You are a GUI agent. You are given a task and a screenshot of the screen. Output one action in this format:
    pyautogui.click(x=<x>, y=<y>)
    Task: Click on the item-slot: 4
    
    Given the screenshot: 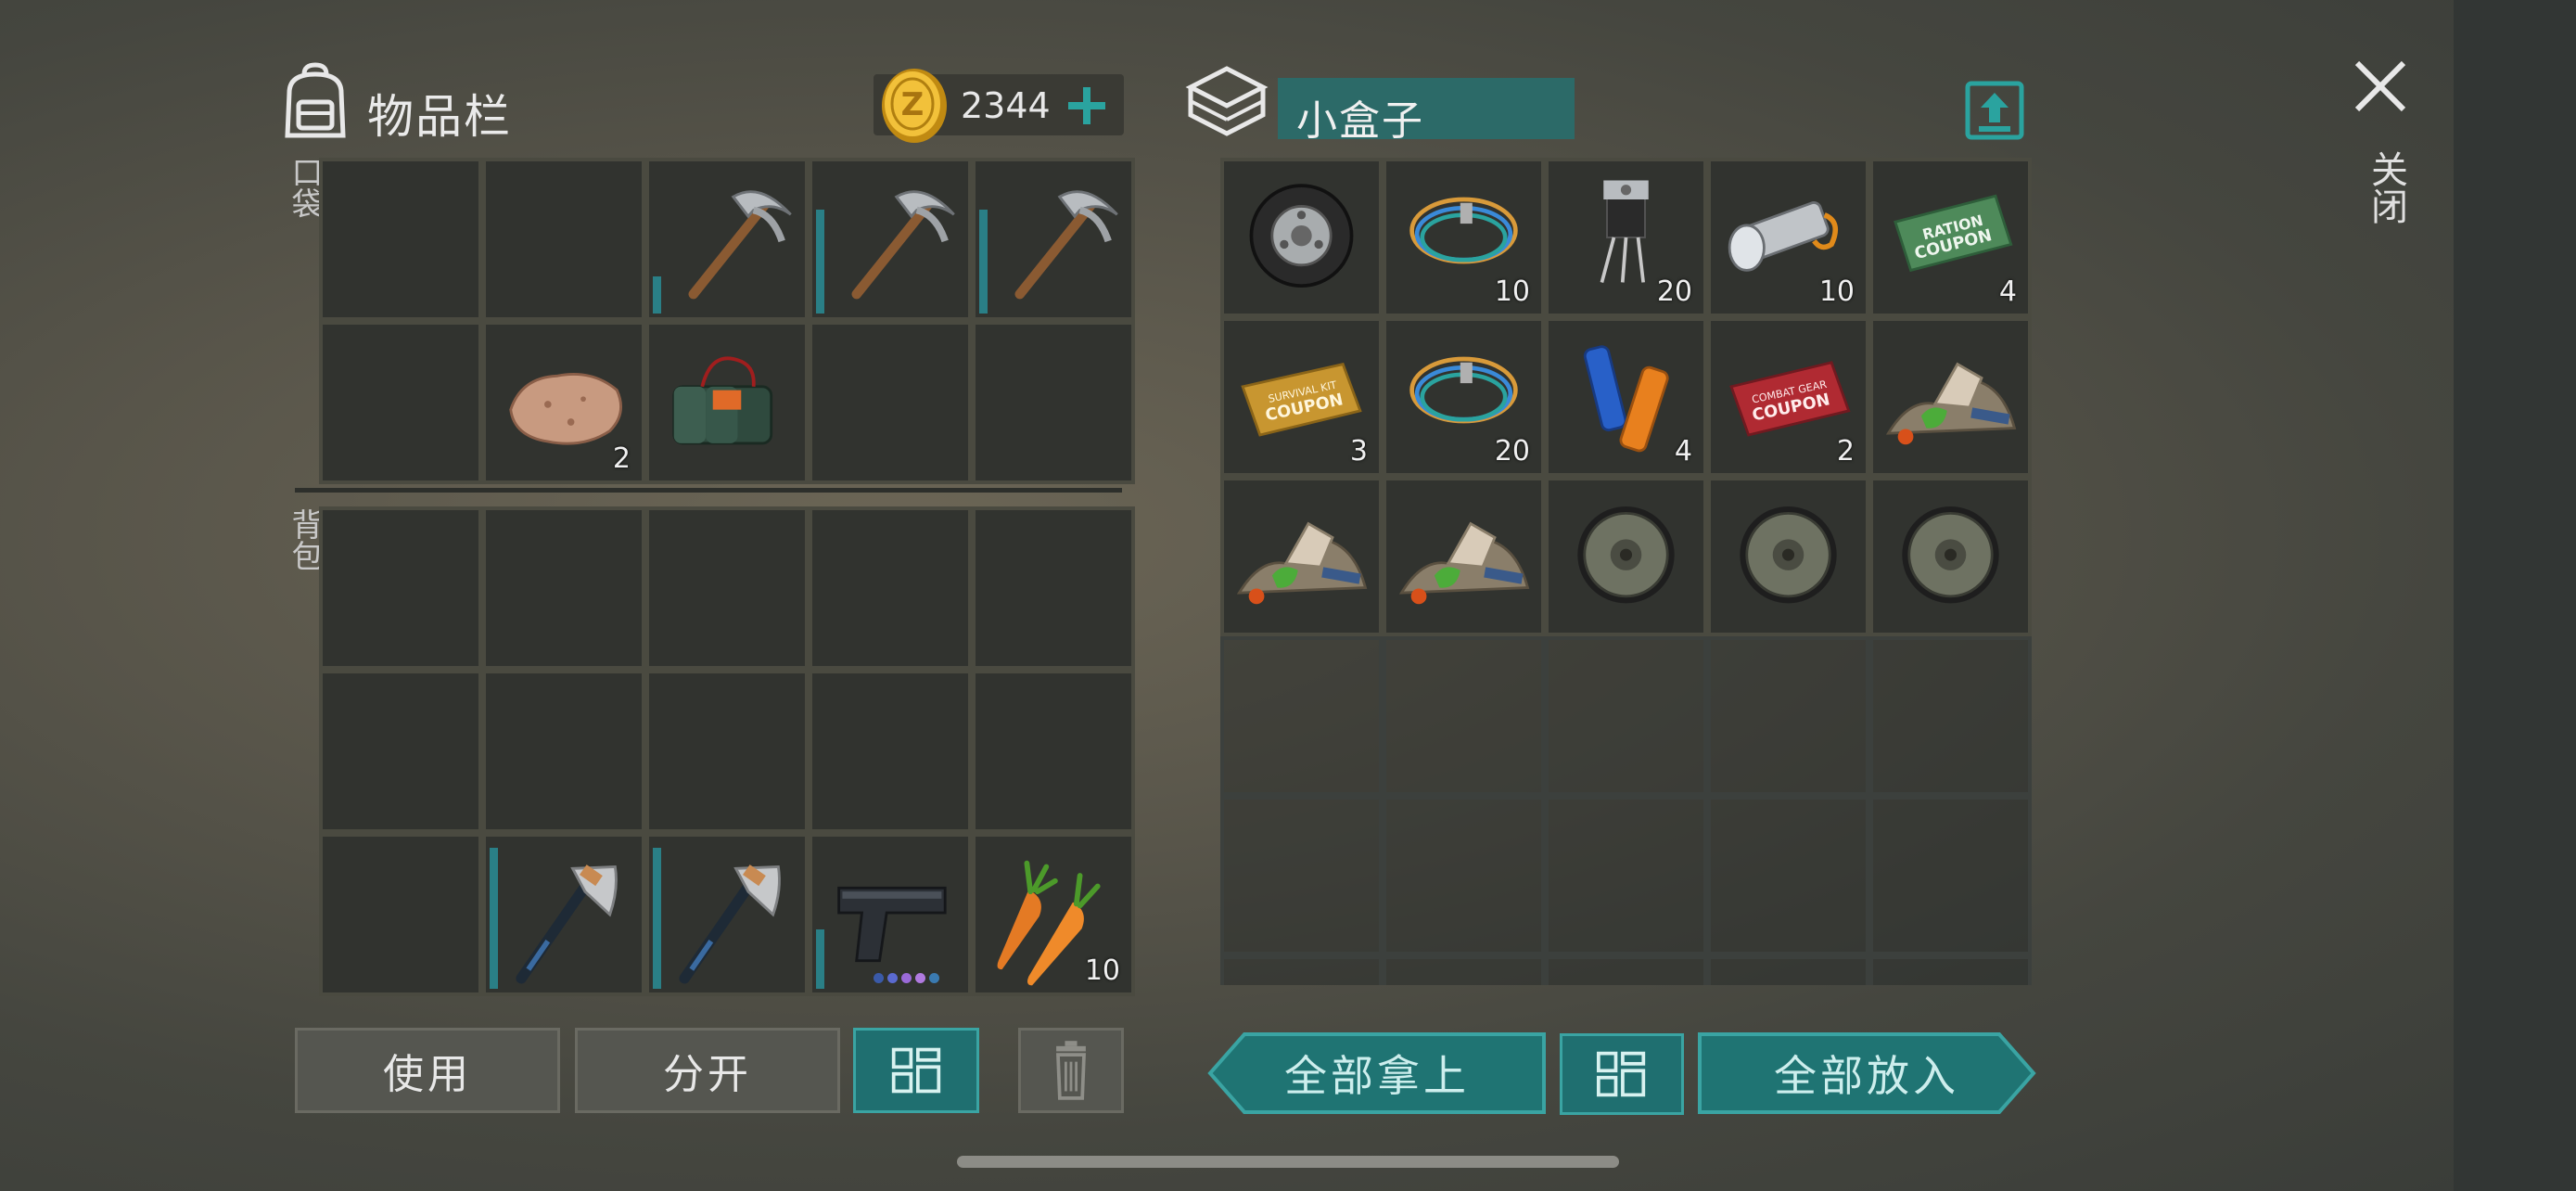 What is the action you would take?
    pyautogui.click(x=1626, y=397)
    